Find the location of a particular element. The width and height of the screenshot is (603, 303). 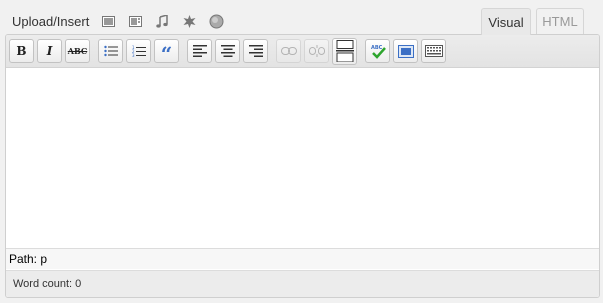

spellcheck-button: ABC is located at coordinates (377, 51).